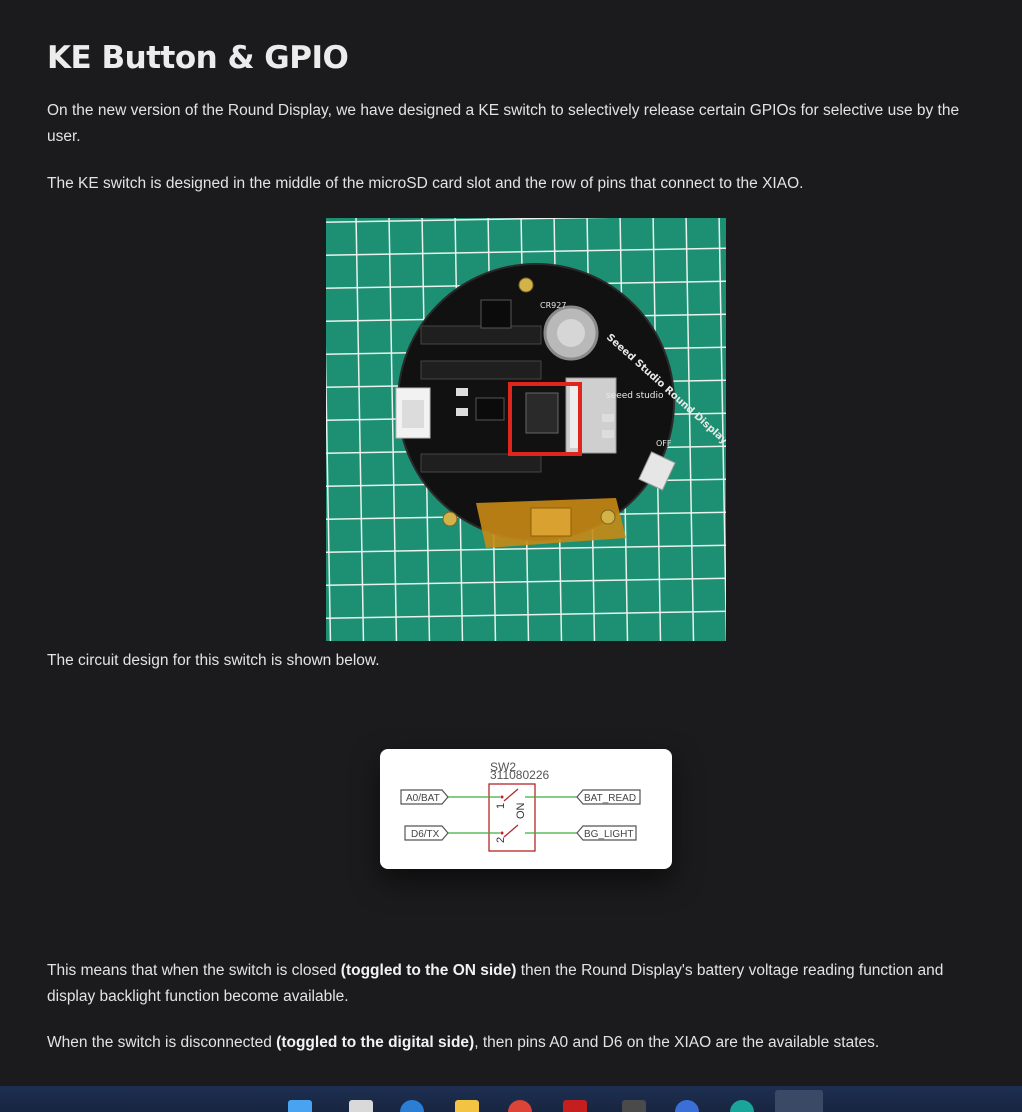  Describe the element at coordinates (412, 1106) in the screenshot. I see `edge-icon` at that location.